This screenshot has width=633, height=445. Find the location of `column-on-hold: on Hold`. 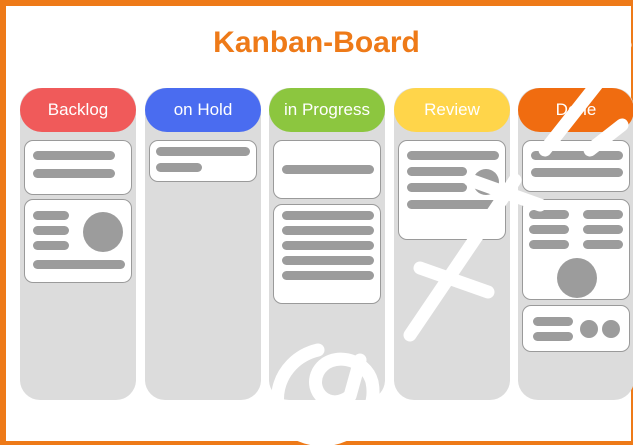

column-on-hold: on Hold is located at coordinates (203, 244).